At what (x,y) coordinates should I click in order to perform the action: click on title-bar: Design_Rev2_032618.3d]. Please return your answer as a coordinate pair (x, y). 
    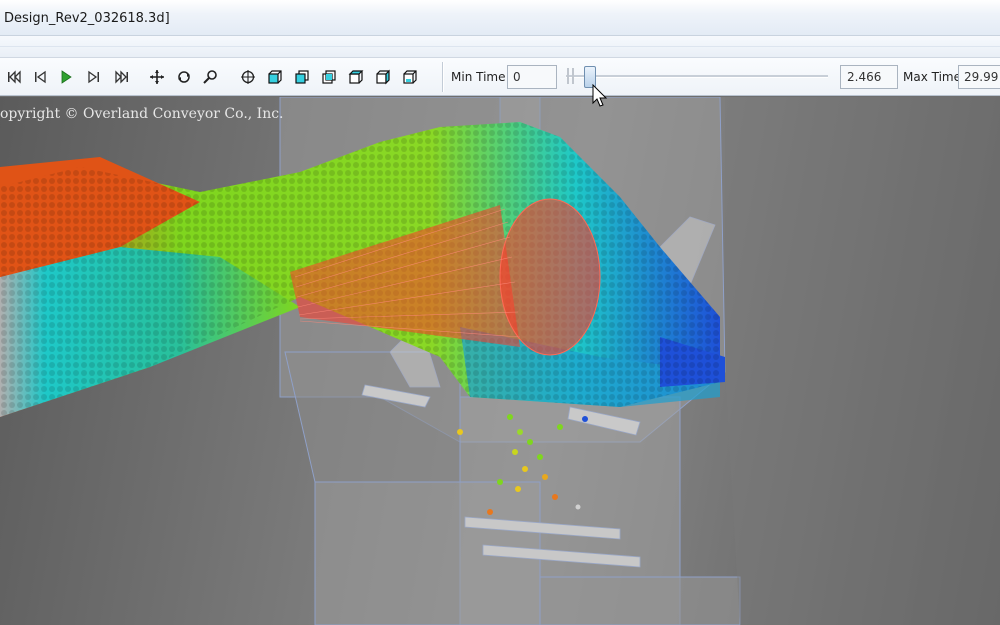
    Looking at the image, I should click on (500, 18).